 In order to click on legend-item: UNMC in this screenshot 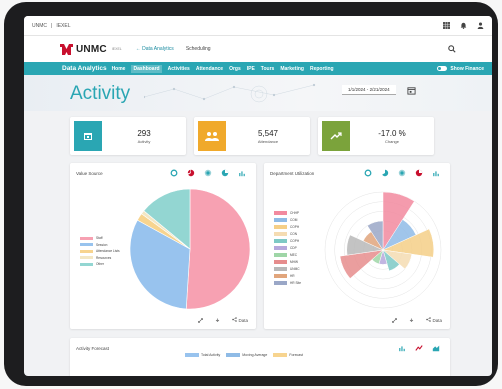, I will do `click(287, 268)`.